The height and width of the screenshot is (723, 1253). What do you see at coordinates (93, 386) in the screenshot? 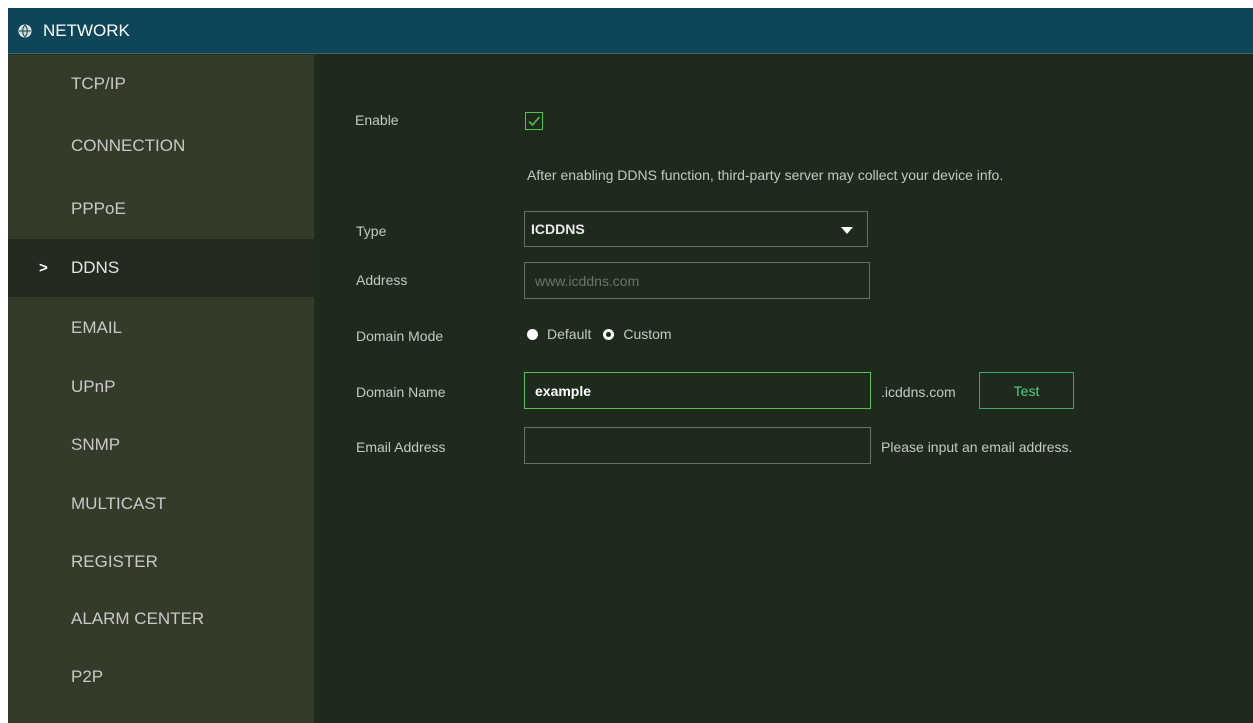
I see `sidebar-item-label: UPnP` at bounding box center [93, 386].